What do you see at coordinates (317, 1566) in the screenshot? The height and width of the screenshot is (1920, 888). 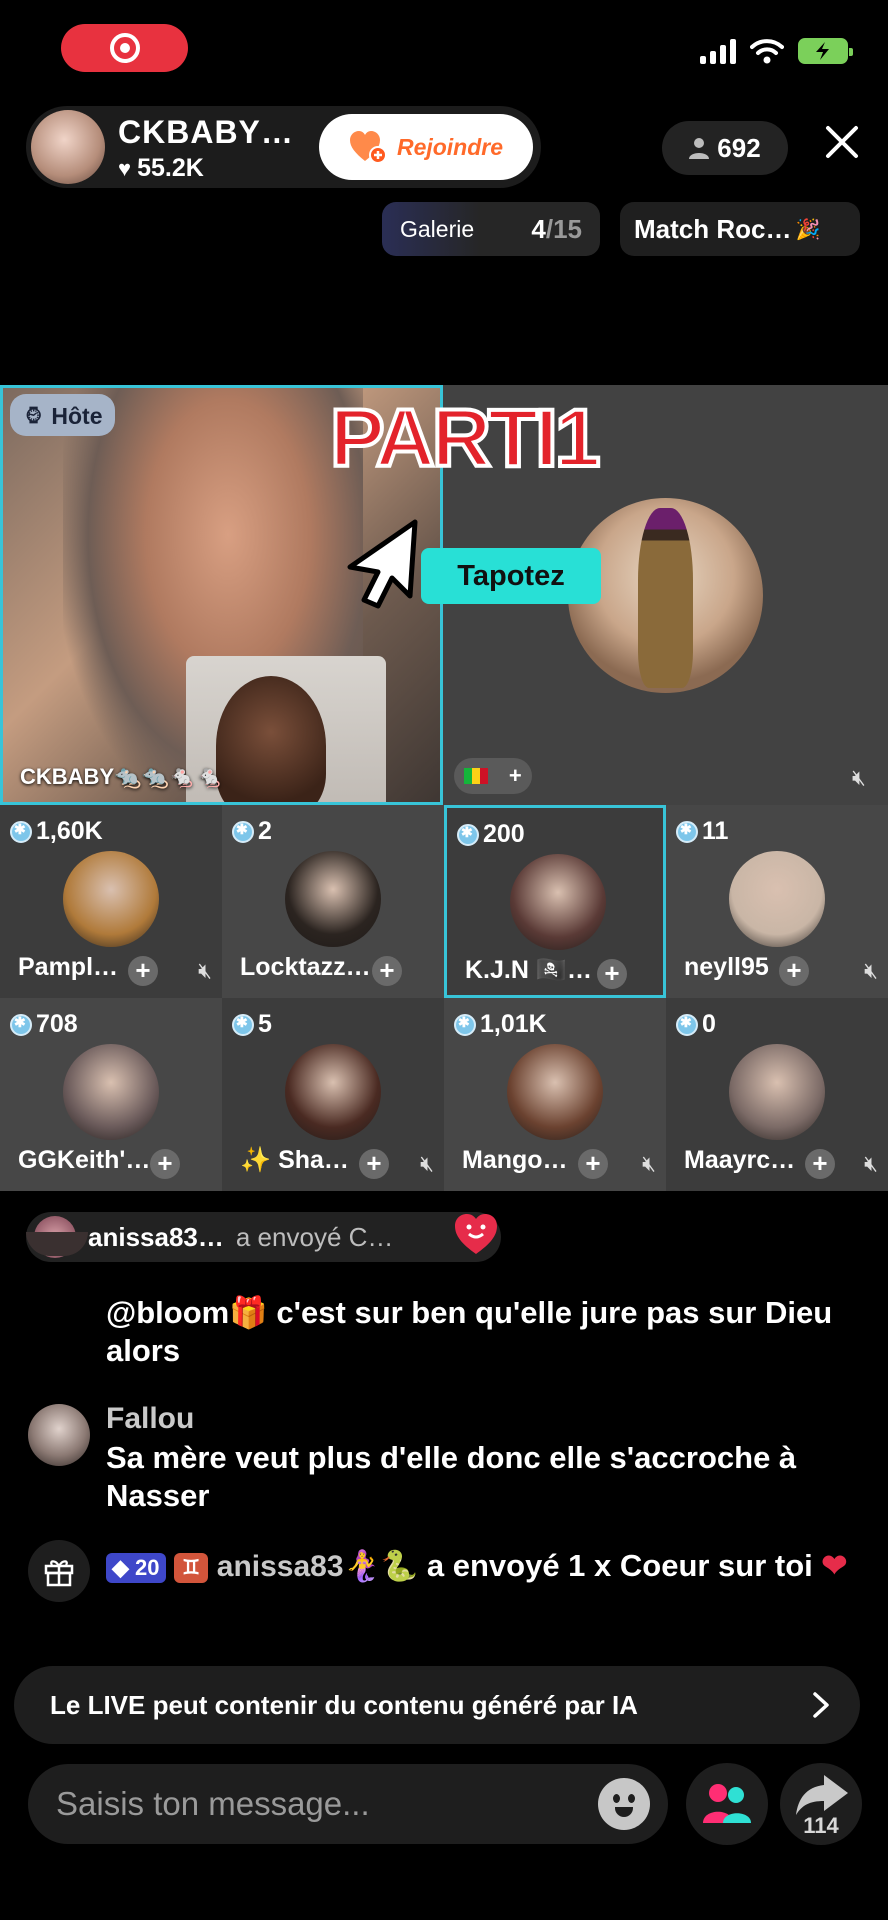 I see `gift-event-user: anissa83🧜‍♀️🐍` at bounding box center [317, 1566].